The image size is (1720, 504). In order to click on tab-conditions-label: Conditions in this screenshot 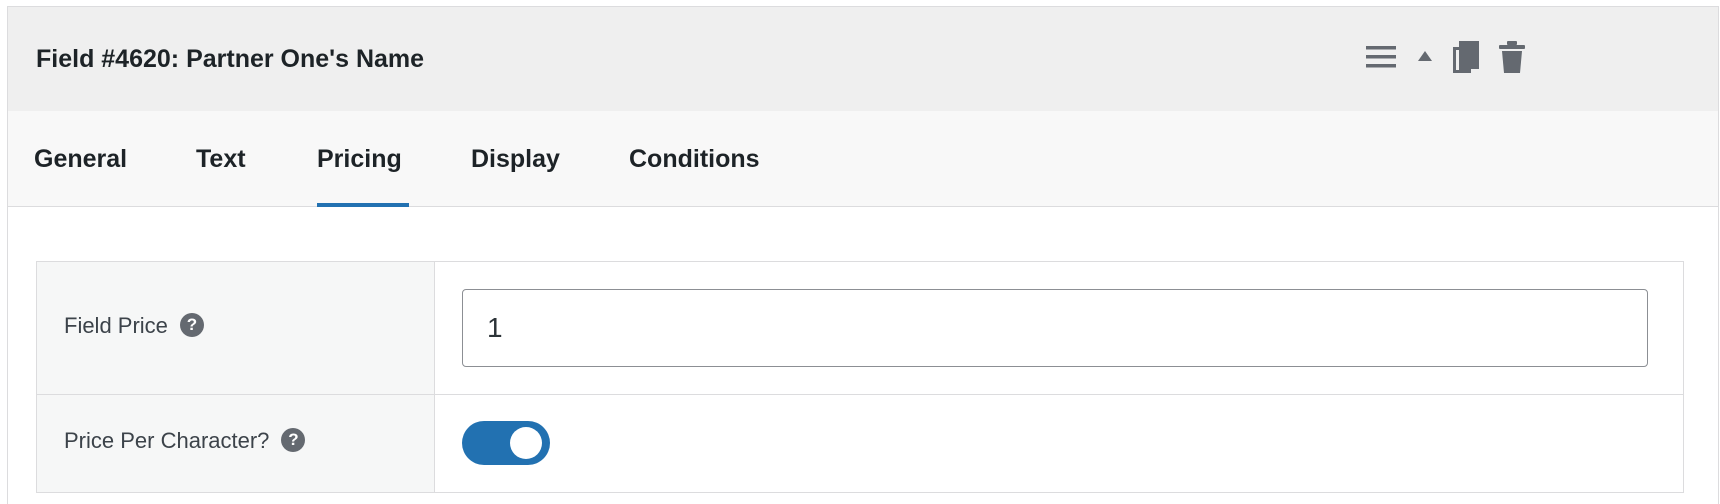, I will do `click(694, 159)`.